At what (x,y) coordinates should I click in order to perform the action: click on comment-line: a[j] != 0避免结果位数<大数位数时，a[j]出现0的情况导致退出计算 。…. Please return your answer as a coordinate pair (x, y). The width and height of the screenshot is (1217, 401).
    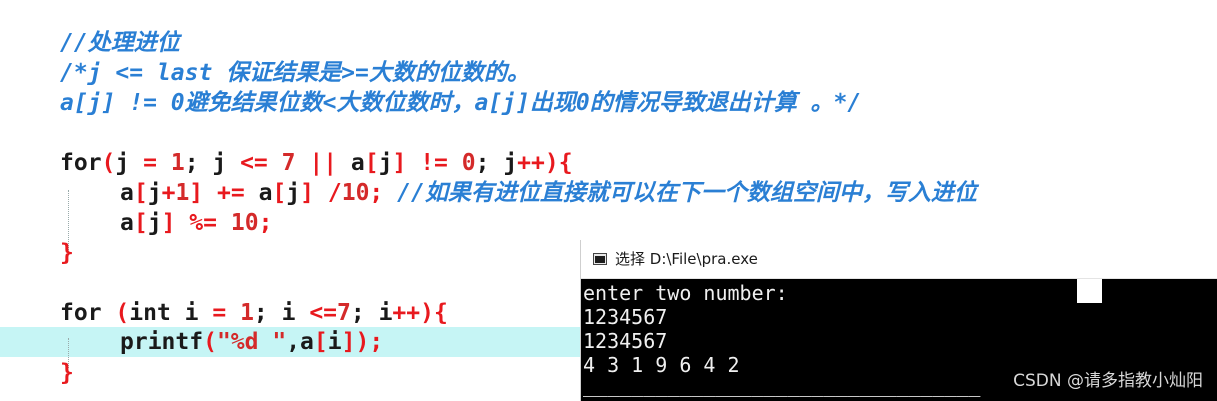
    Looking at the image, I should click on (461, 103).